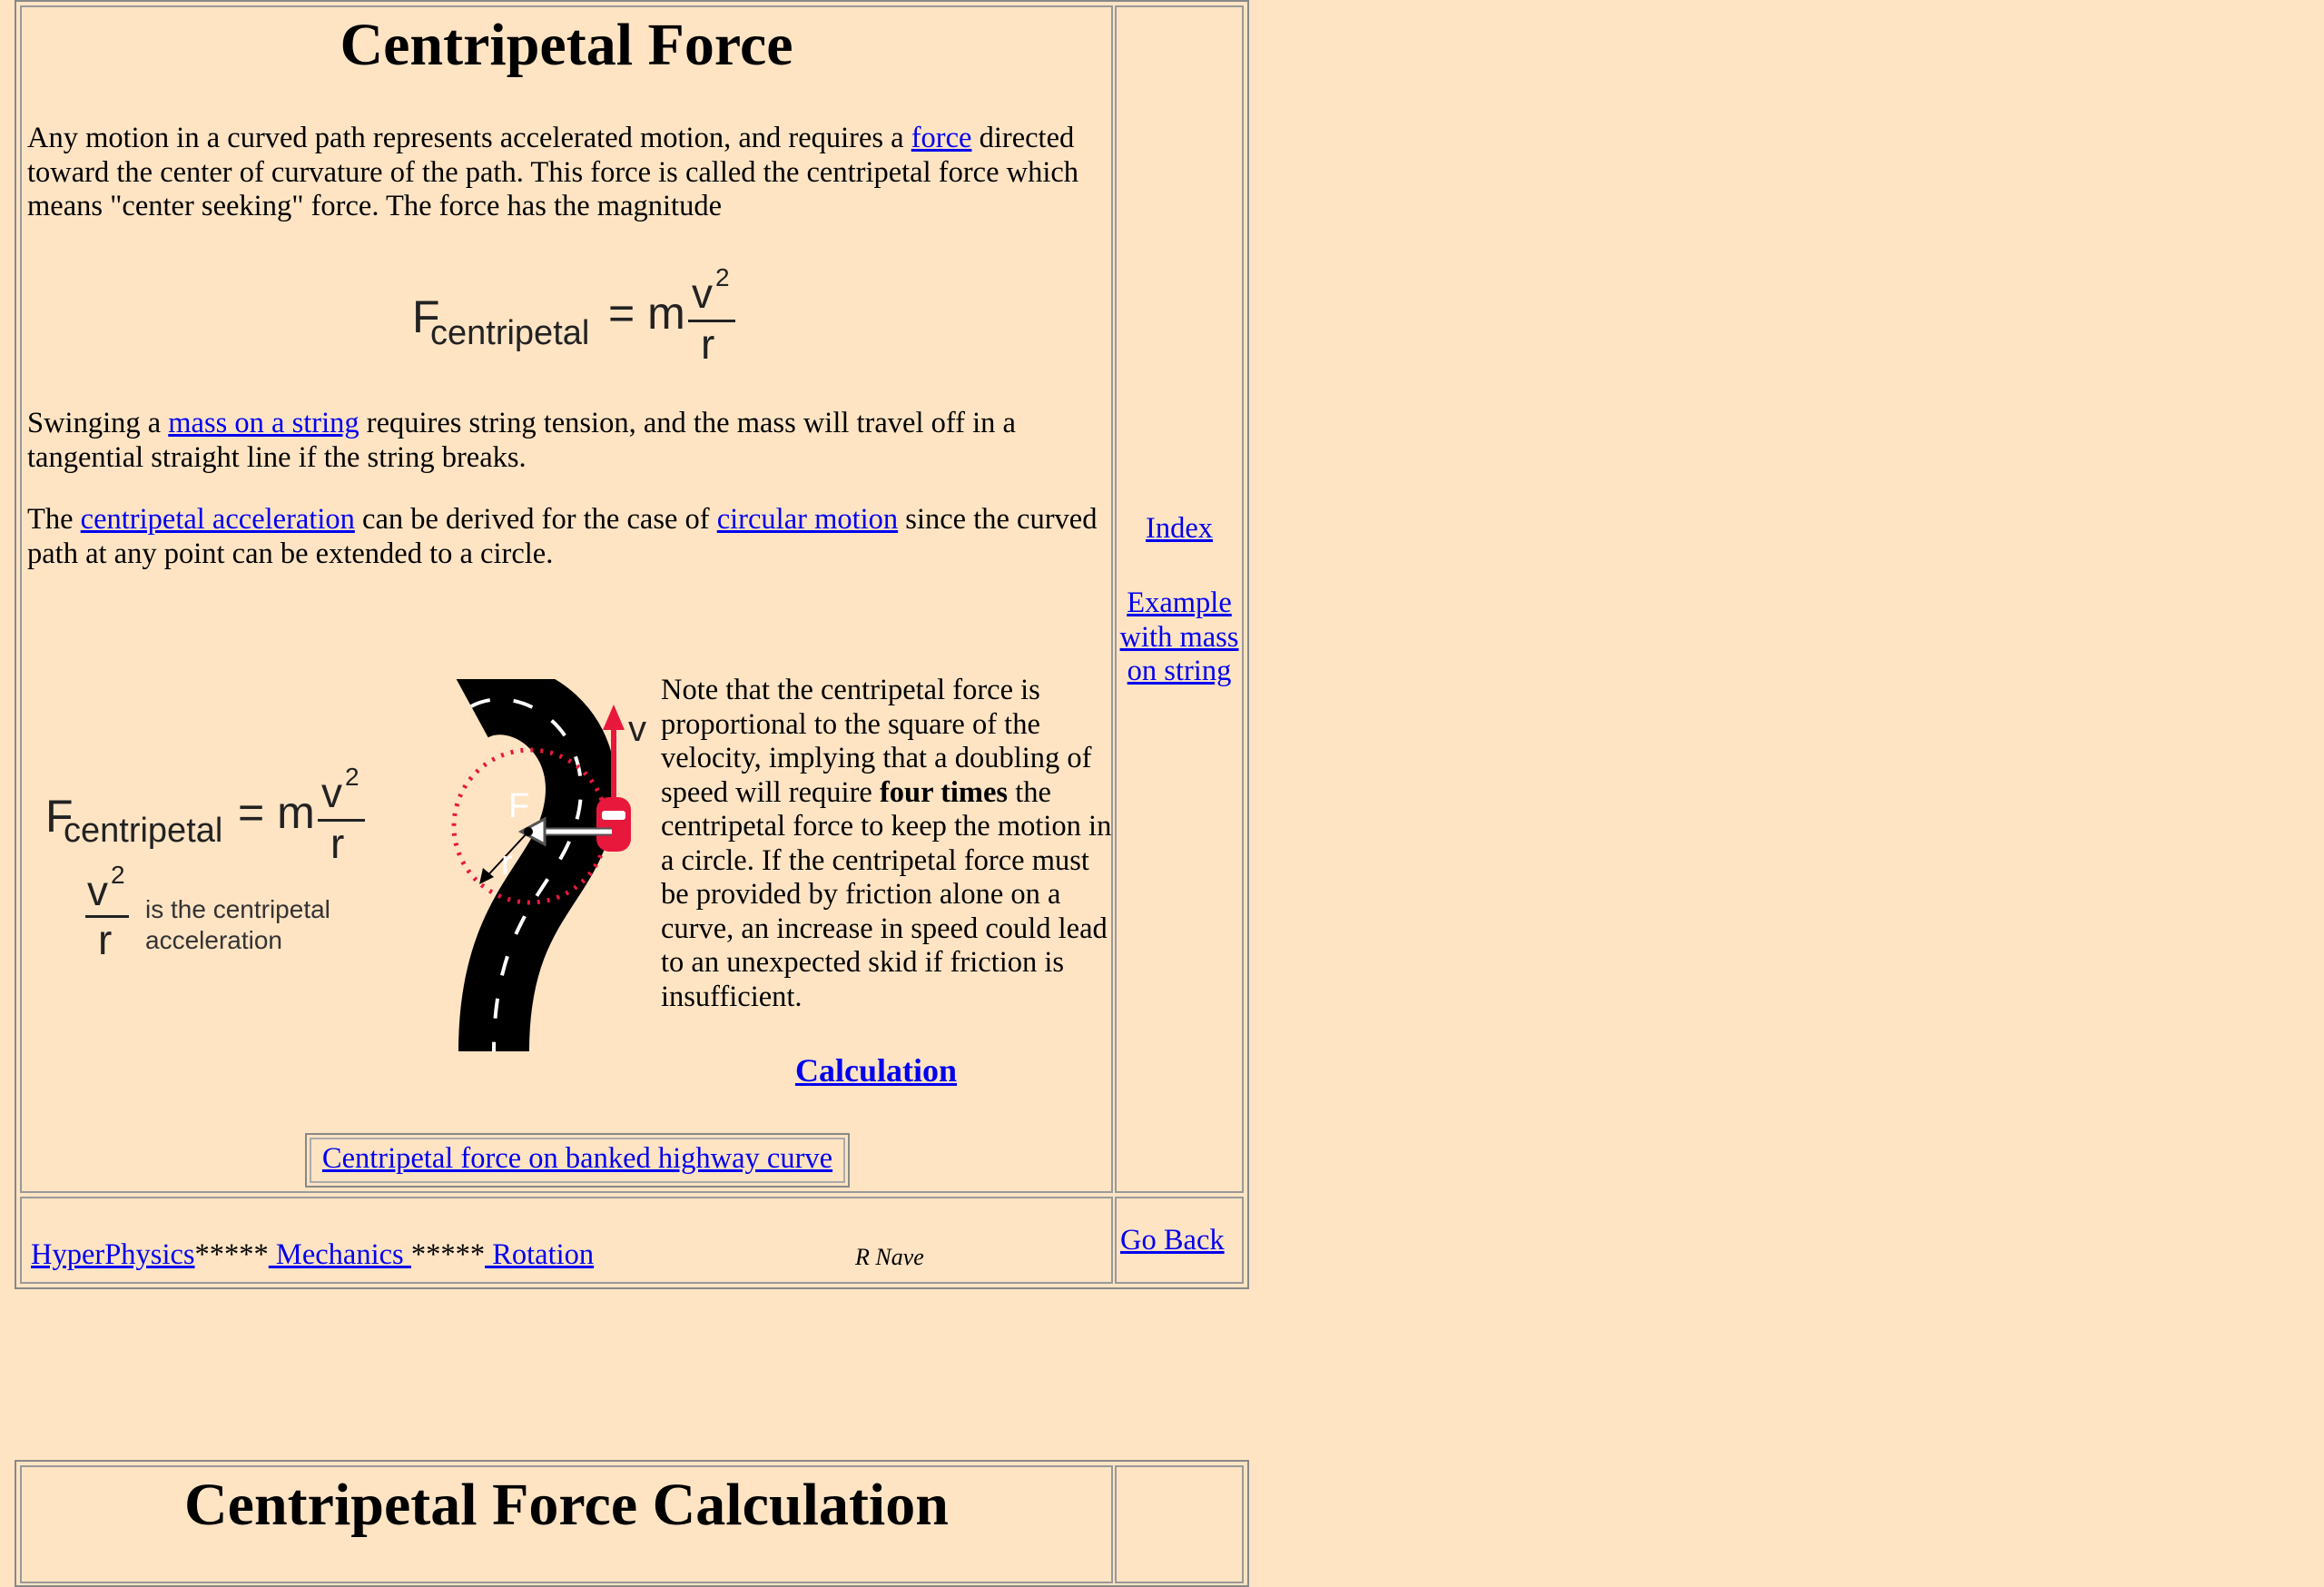  I want to click on centripetal-formula: F centripetal = m v 2 r, so click(584, 316).